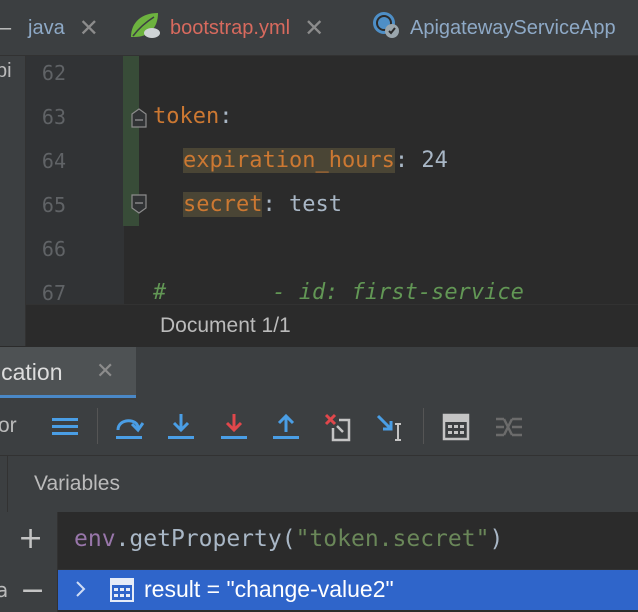  I want to click on project-panel-edge: pi, so click(13, 201).